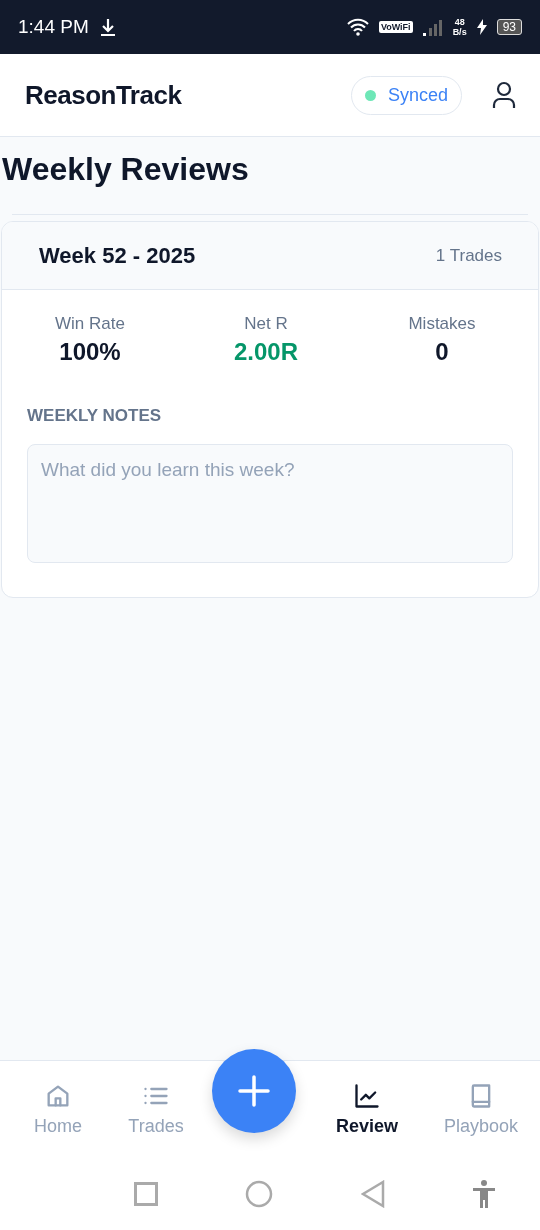 This screenshot has width=540, height=1230. Describe the element at coordinates (468, 255) in the screenshot. I see `trade-count: 1 Trades` at that location.